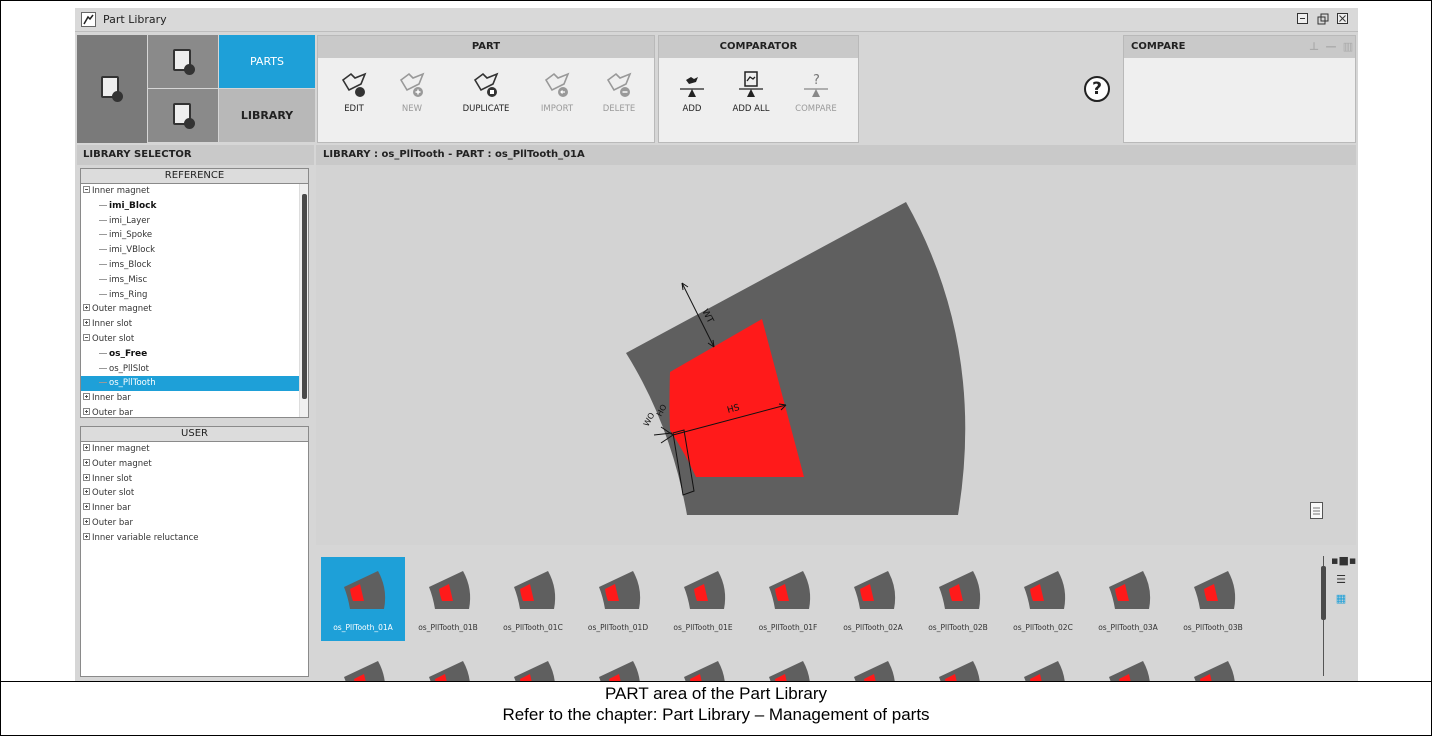  I want to click on tree-item-label: Outer bar, so click(112, 522).